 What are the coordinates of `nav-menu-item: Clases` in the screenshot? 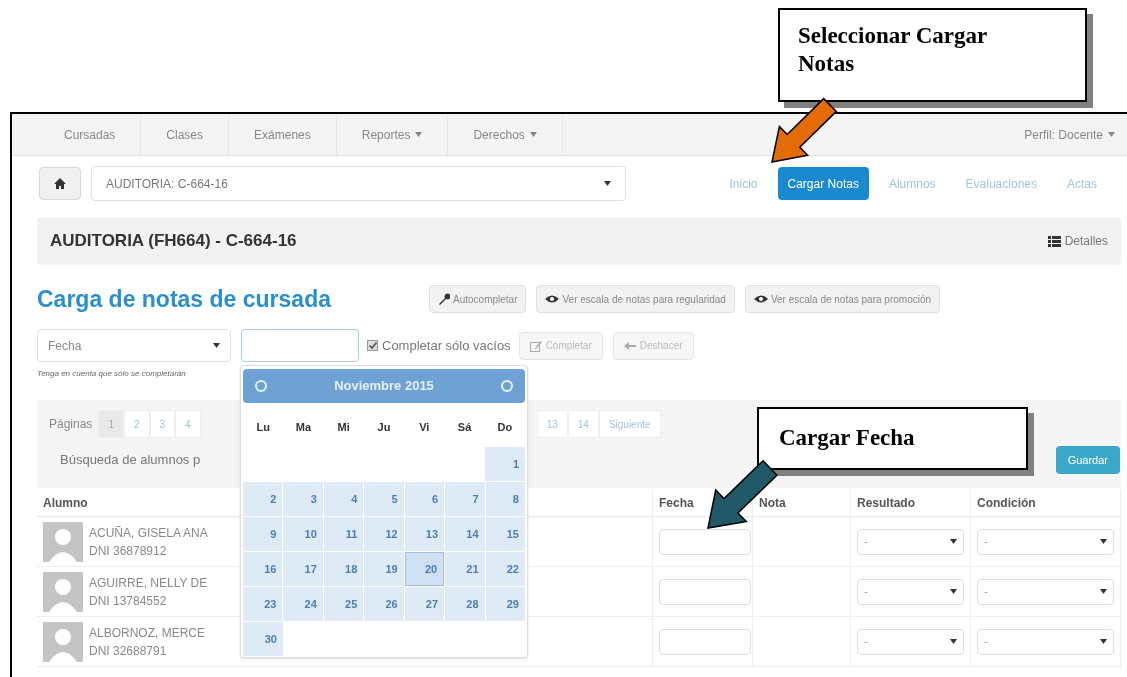 It's located at (185, 134).